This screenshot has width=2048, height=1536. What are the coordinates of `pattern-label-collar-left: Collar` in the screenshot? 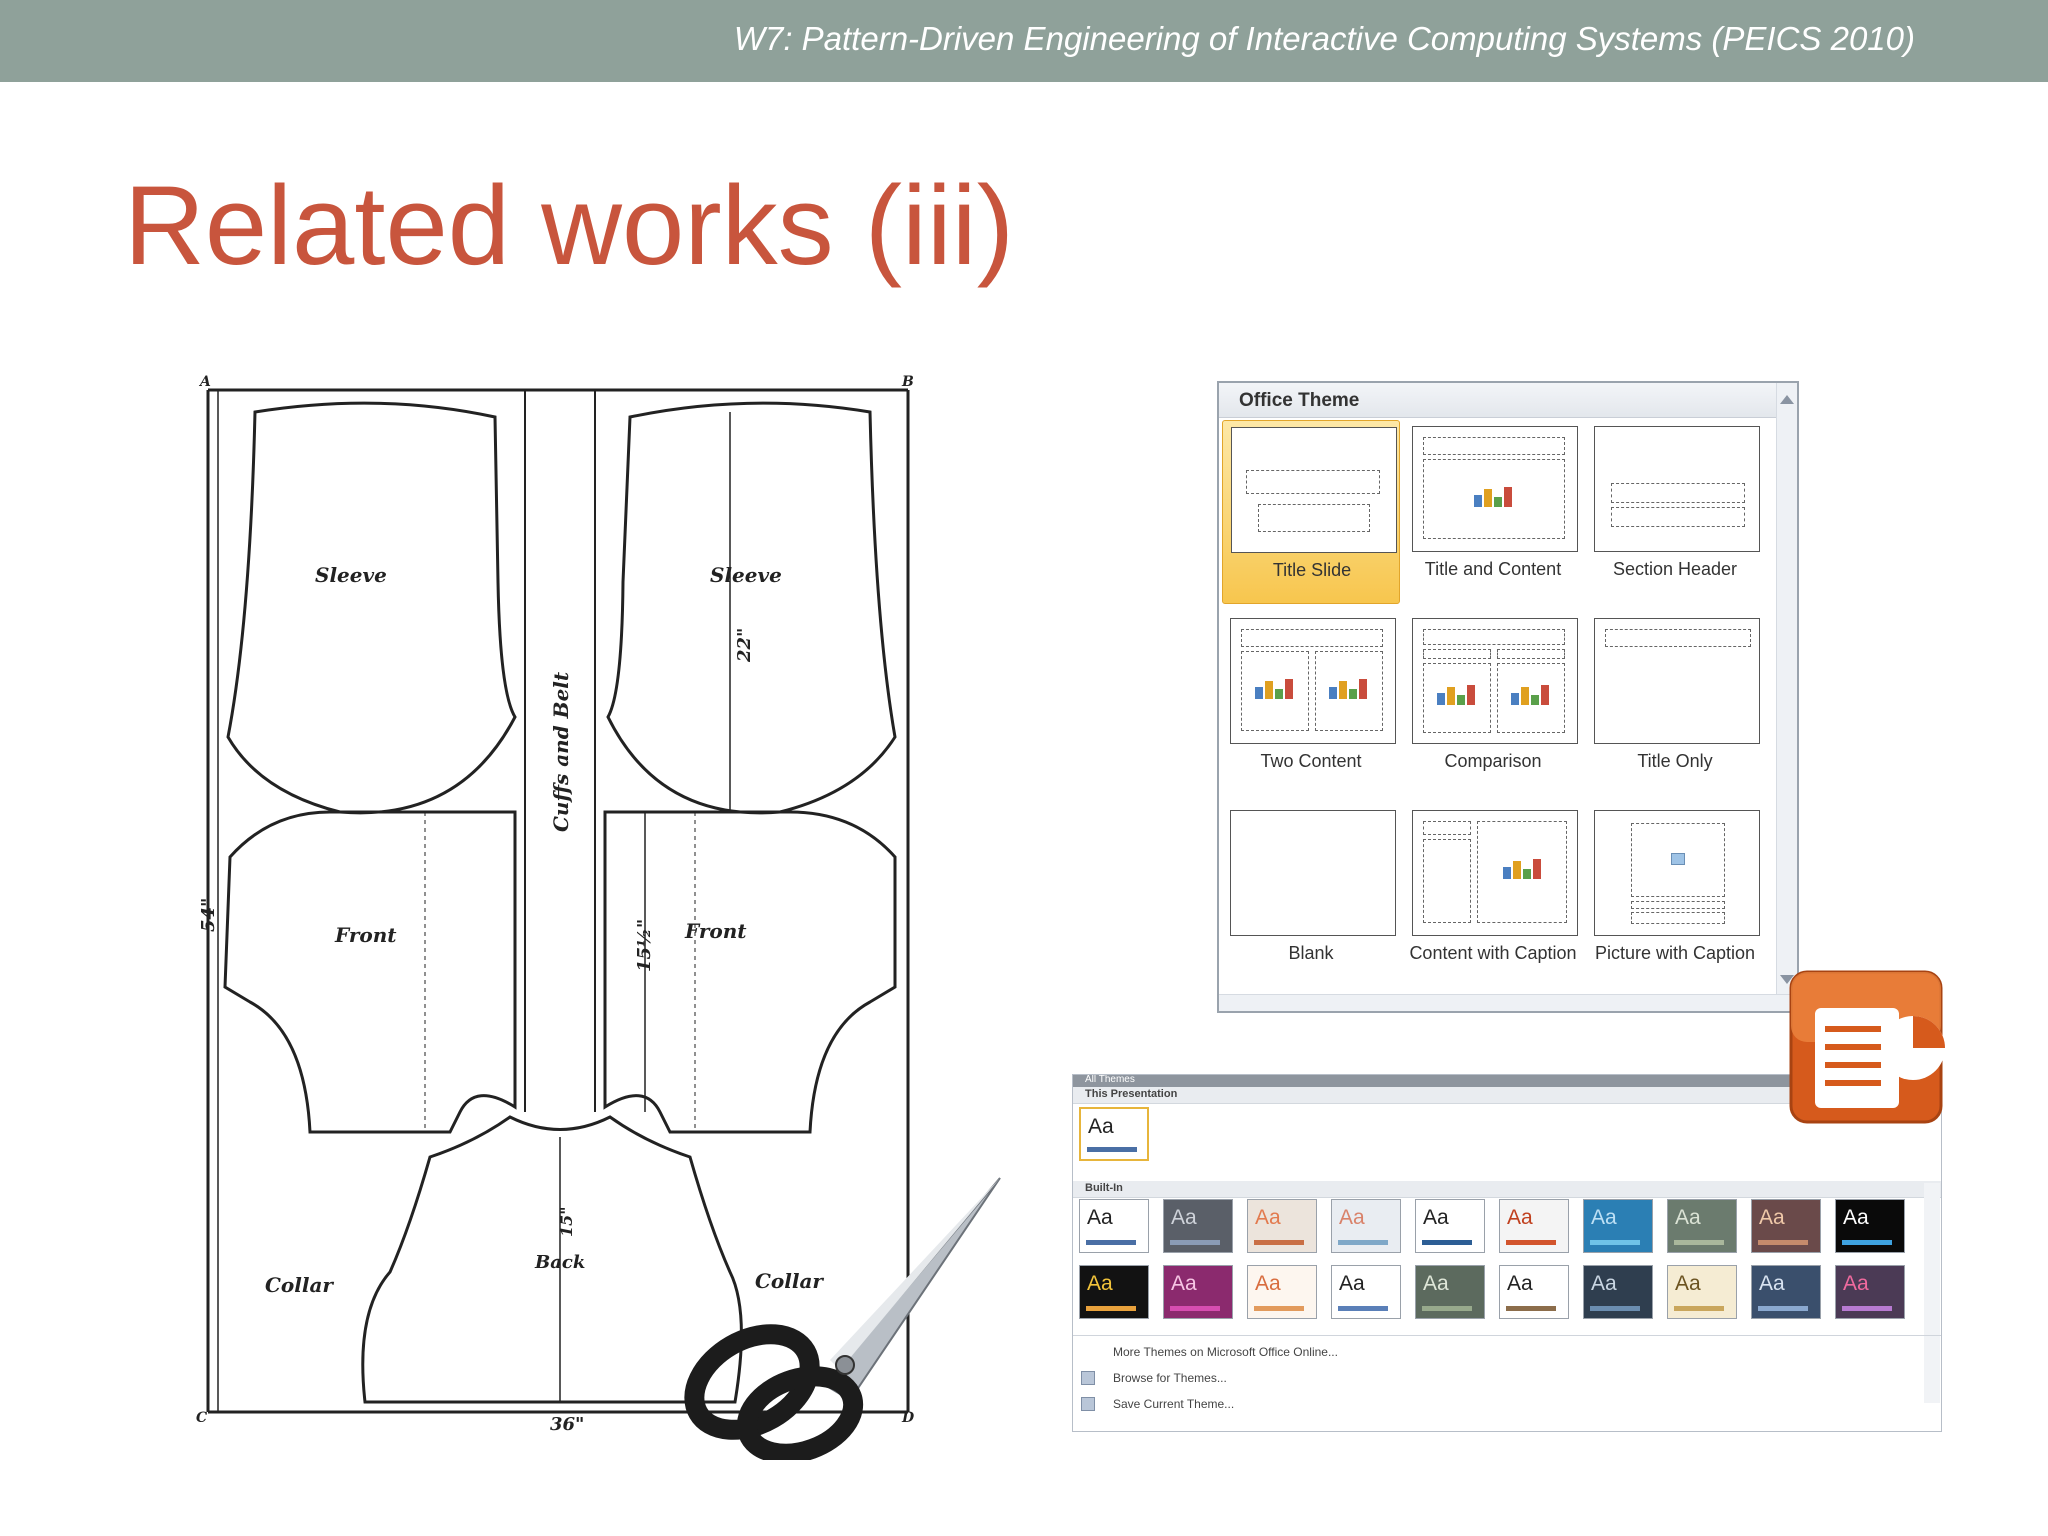 It's located at (299, 1285).